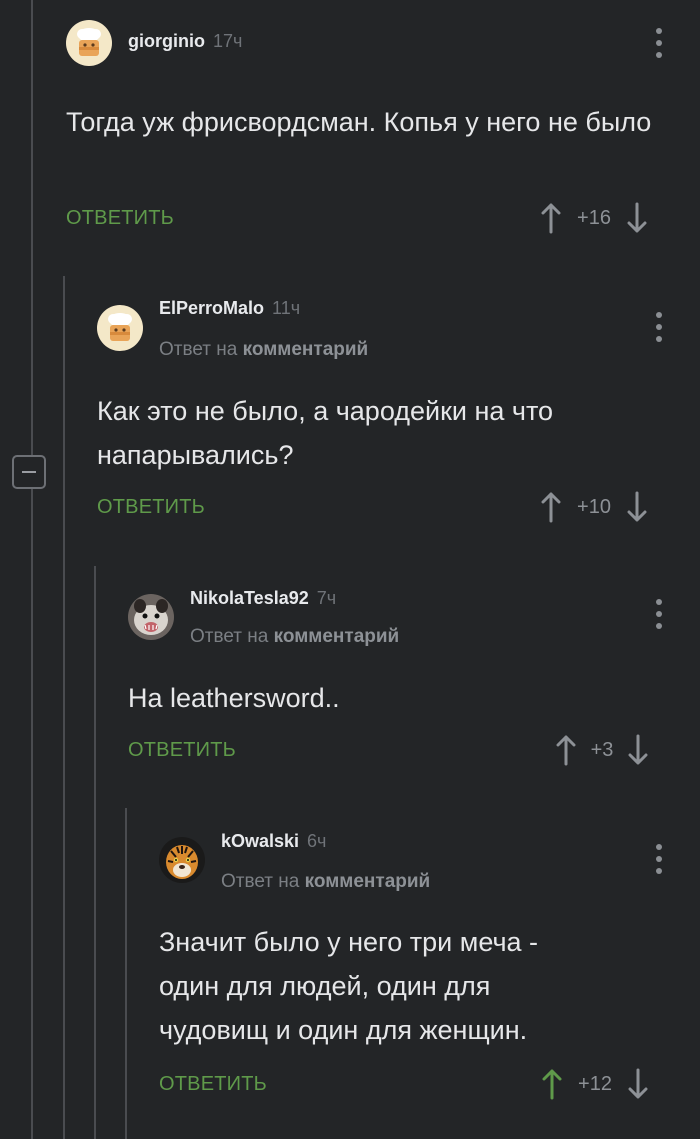  I want to click on username: ElPerroMalo 11ч, so click(229, 308).